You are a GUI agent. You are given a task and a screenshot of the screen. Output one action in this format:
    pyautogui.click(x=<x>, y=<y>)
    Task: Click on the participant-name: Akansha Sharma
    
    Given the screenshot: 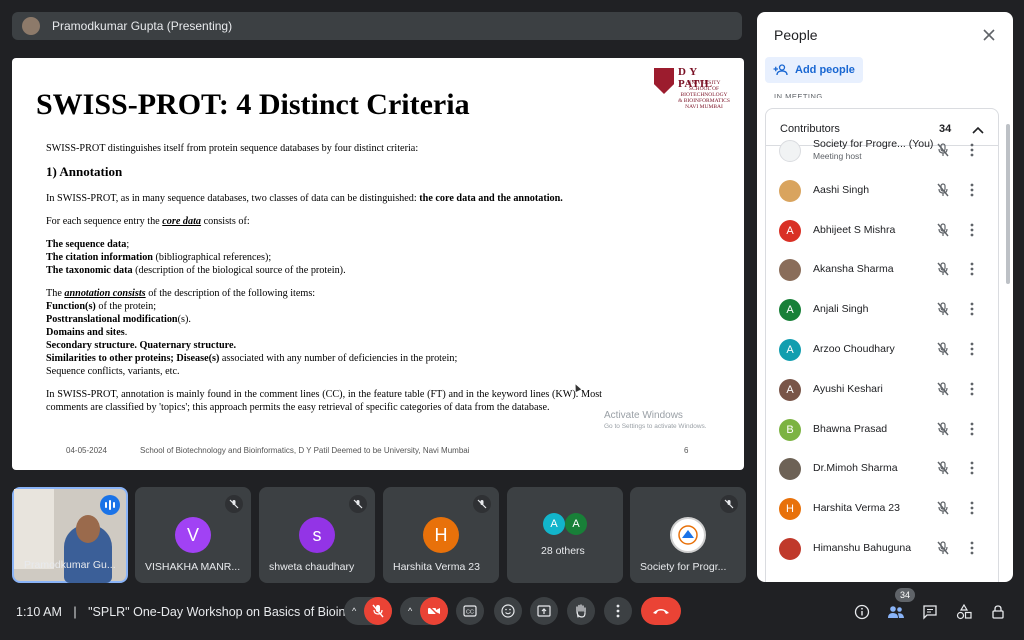 What is the action you would take?
    pyautogui.click(x=853, y=269)
    